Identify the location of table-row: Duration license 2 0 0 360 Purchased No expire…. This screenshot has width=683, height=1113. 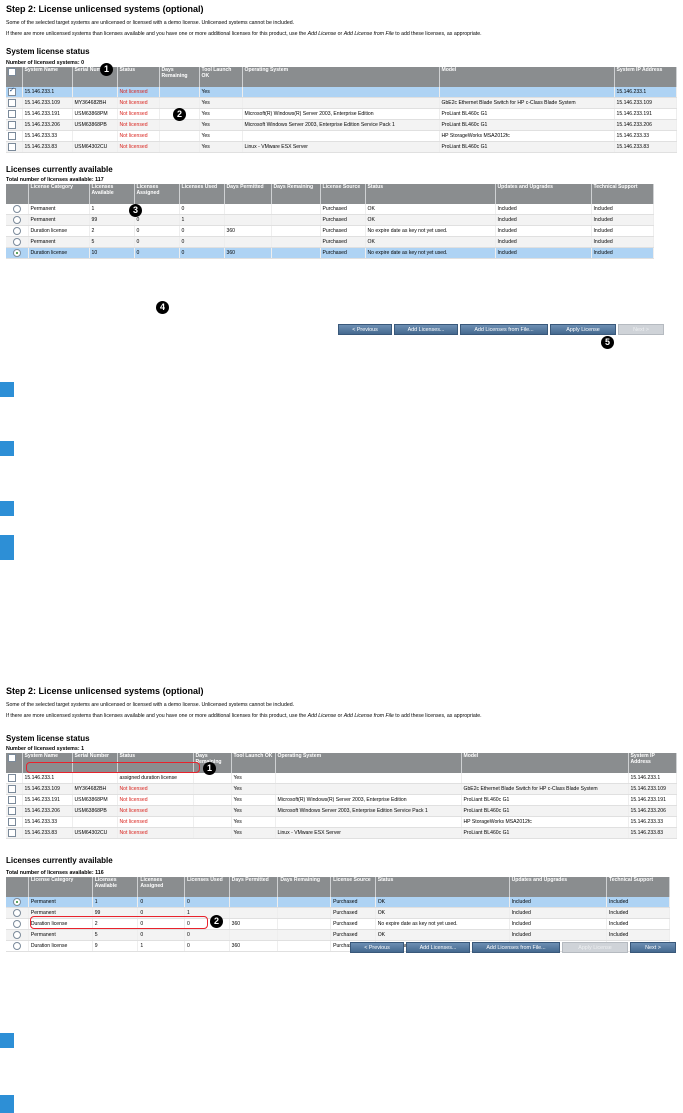
(330, 231).